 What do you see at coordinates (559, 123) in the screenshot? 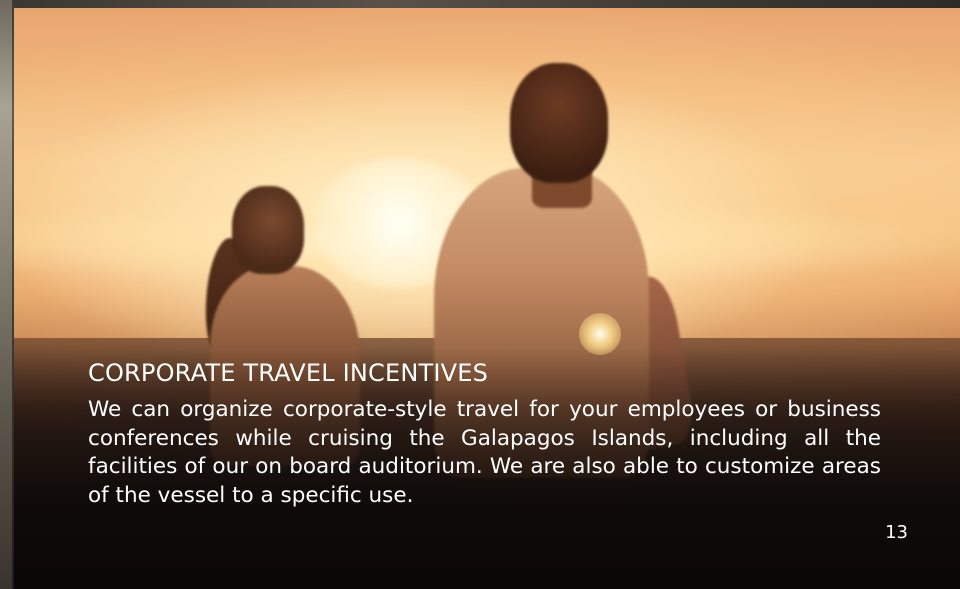
I see `man-silhouette-head` at bounding box center [559, 123].